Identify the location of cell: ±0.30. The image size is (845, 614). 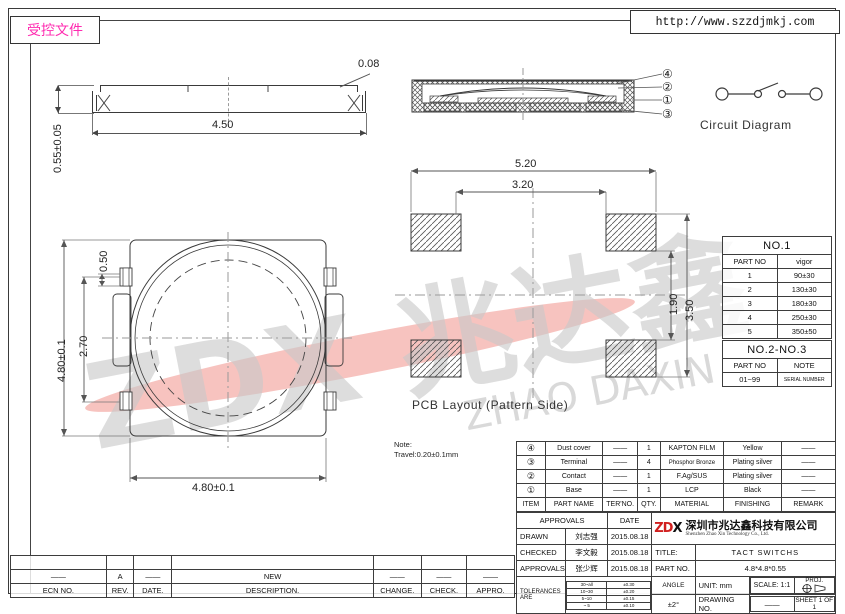
(629, 584).